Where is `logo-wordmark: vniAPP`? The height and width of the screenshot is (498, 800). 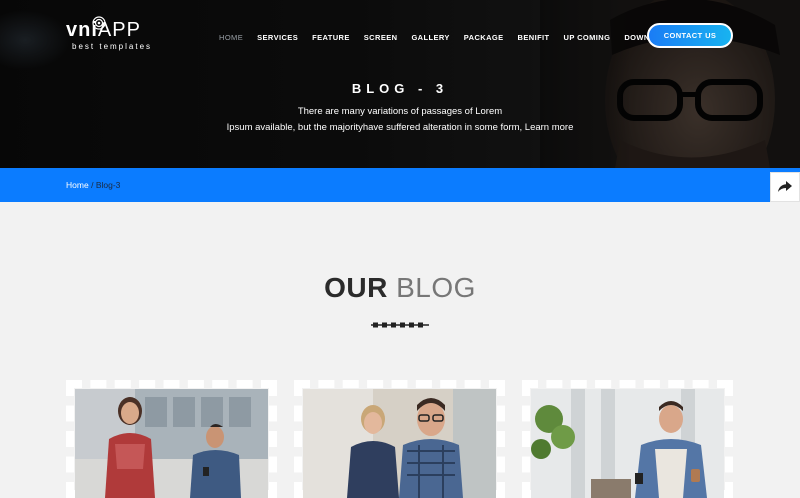
logo-wordmark: vniAPP is located at coordinates (109, 30).